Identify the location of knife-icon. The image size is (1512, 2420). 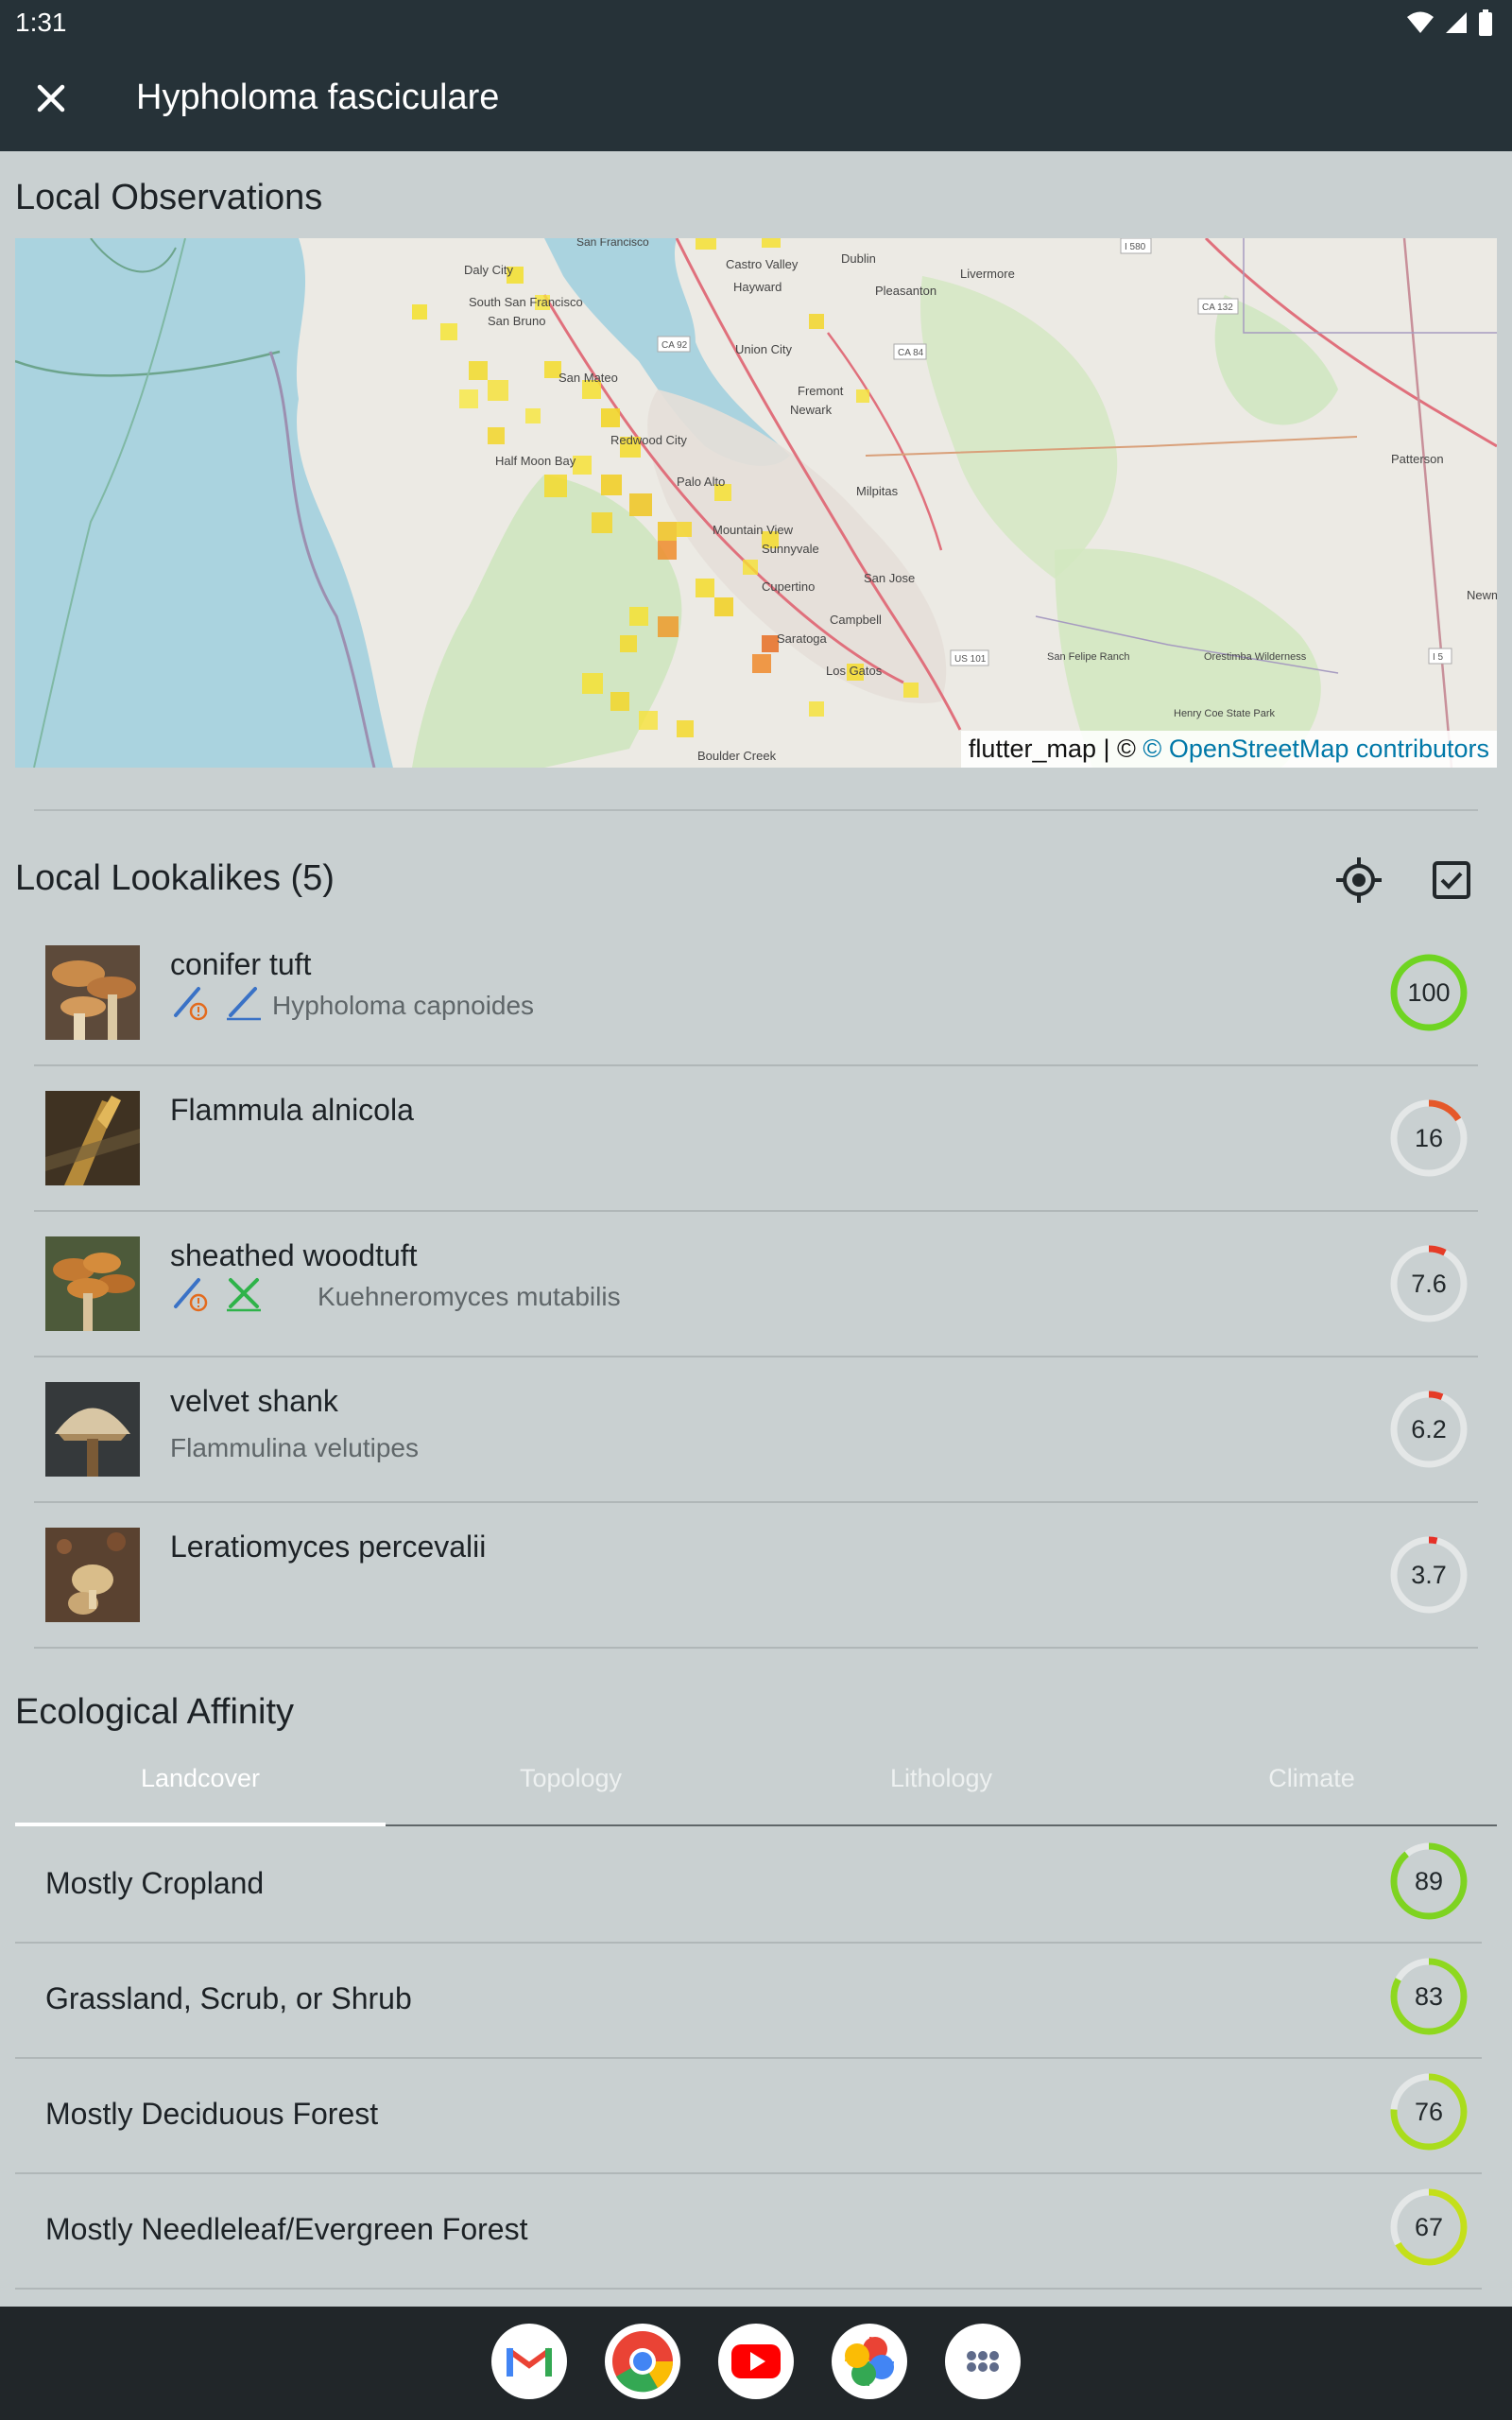
(244, 1004).